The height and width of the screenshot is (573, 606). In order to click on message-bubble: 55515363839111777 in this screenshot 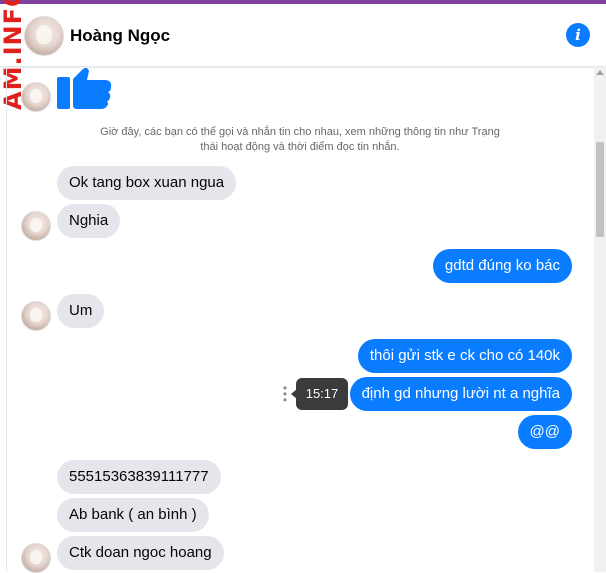, I will do `click(139, 477)`.